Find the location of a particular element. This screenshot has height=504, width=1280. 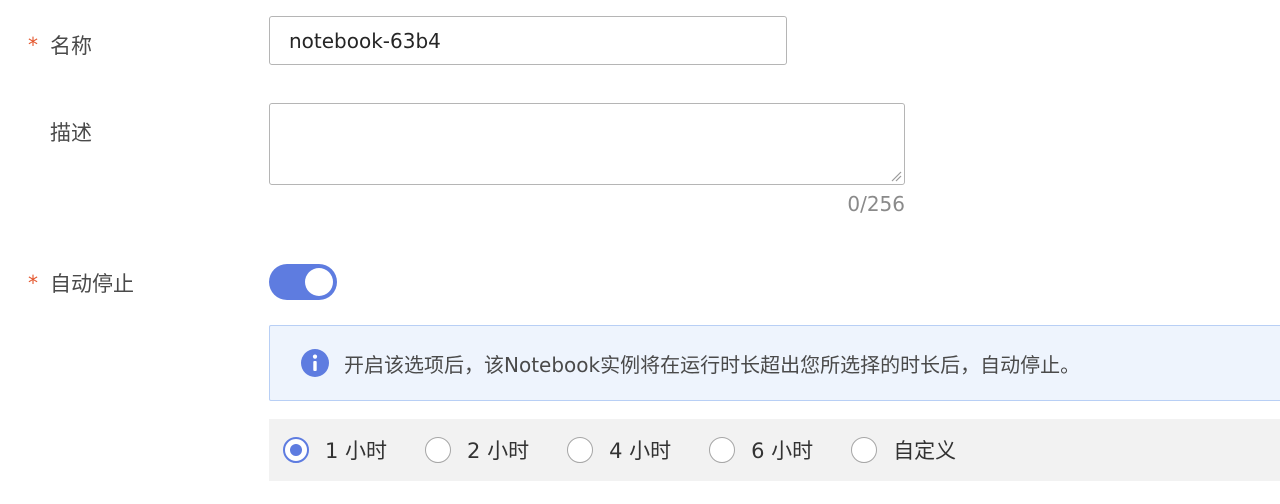

name-input: notebook-63b4 is located at coordinates (528, 40).